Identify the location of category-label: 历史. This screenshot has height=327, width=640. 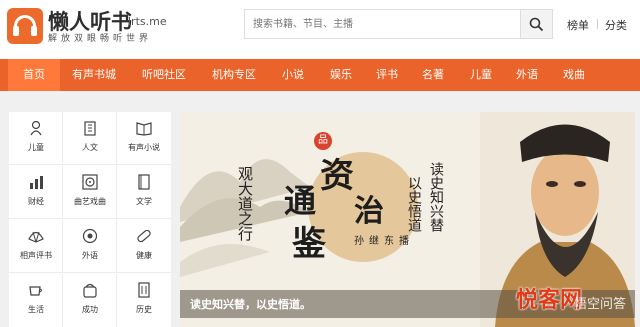
(144, 309).